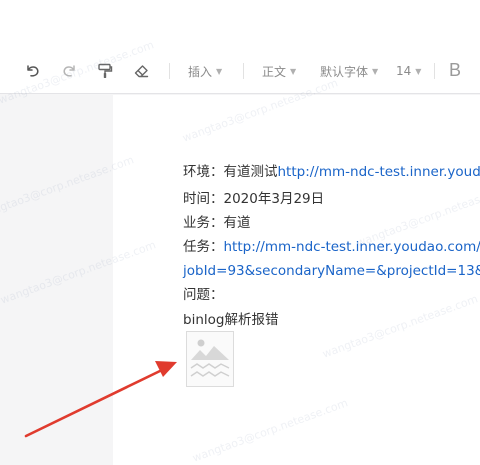 The height and width of the screenshot is (465, 480). I want to click on env-text: 有道测试, so click(251, 172).